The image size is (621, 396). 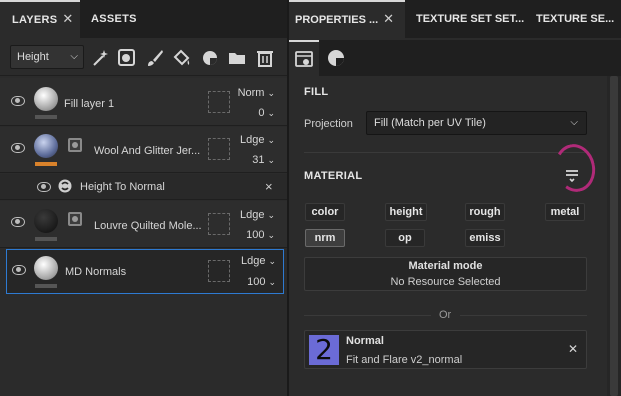 What do you see at coordinates (333, 176) in the screenshot?
I see `material-section-title: MATERIAL` at bounding box center [333, 176].